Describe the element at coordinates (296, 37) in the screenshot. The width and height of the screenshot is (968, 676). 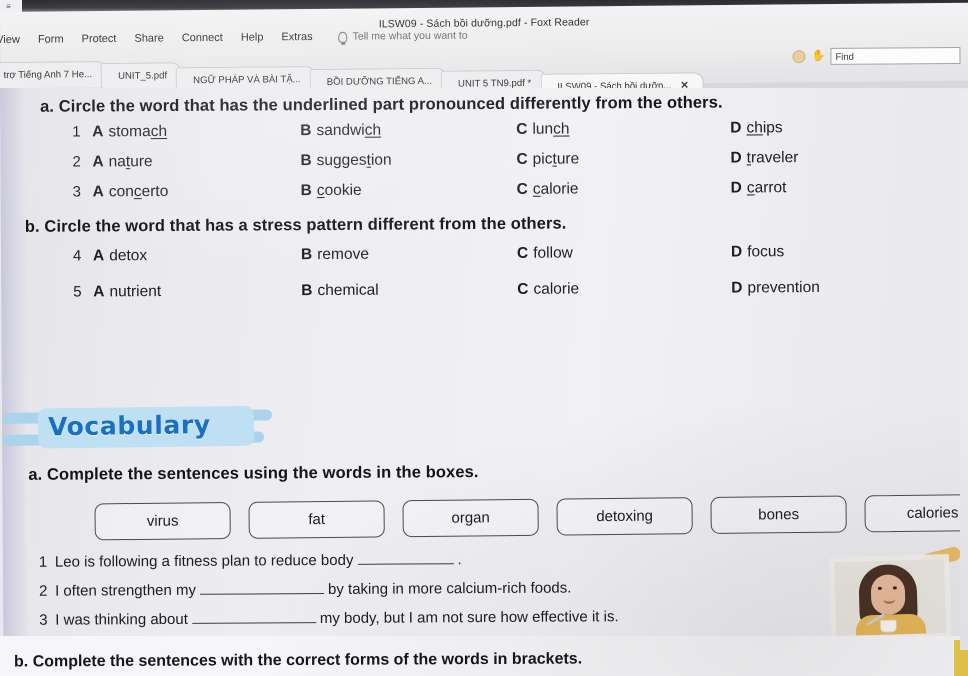
I see `menu-item-extras: Extras` at that location.